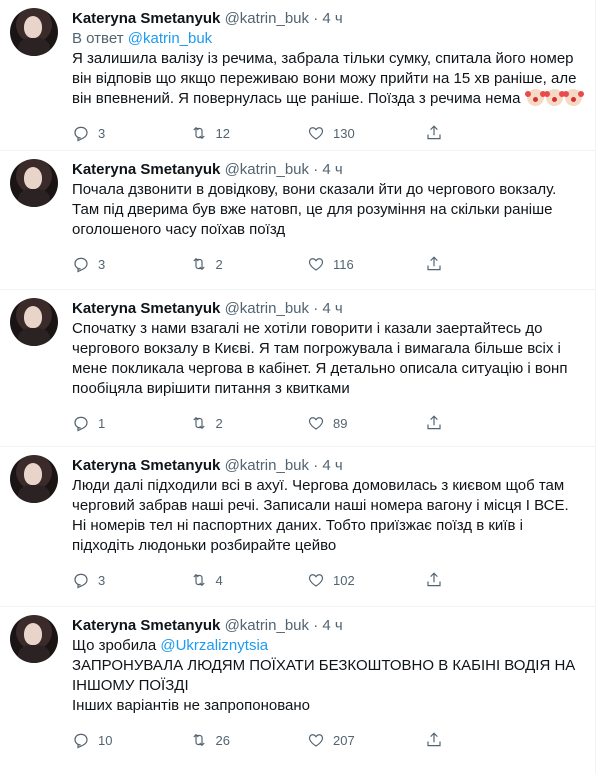  I want to click on like-button: 116, so click(358, 264).